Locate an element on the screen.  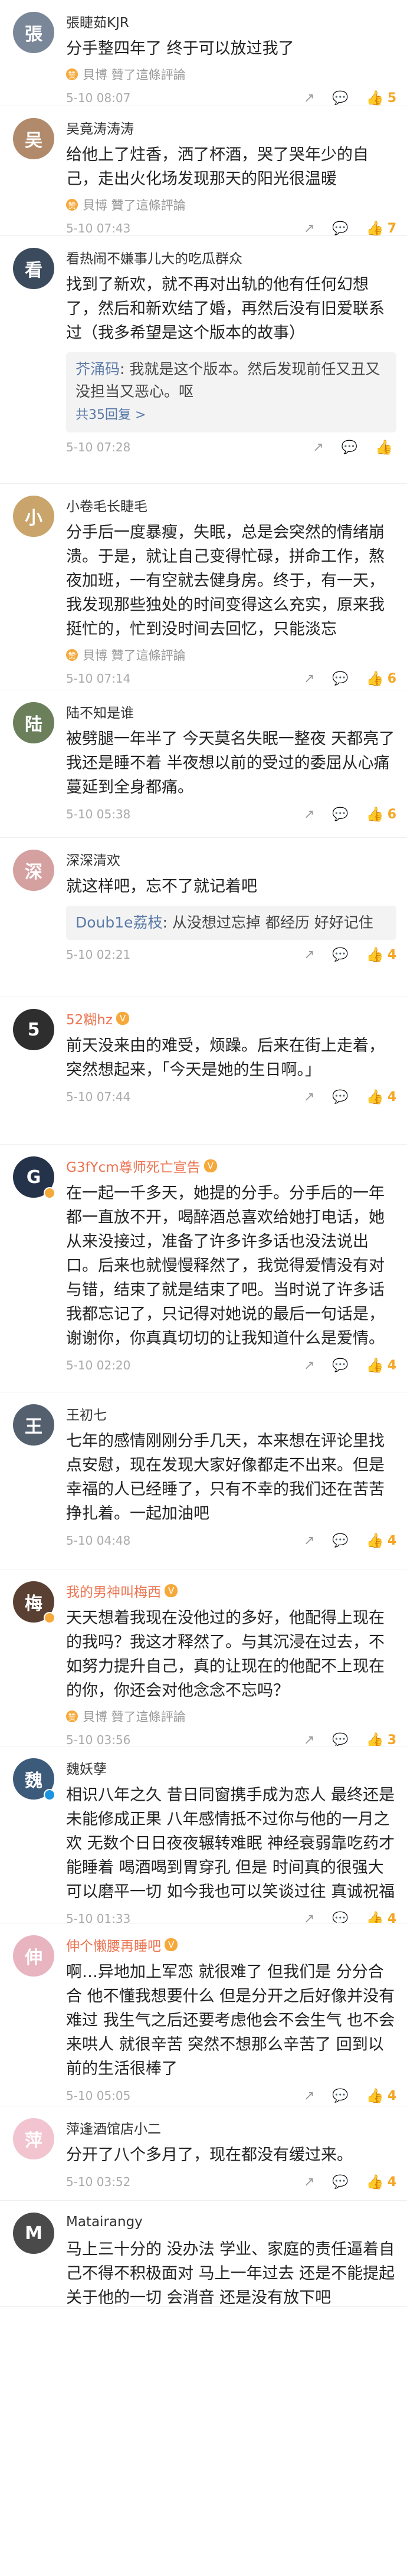
reply-author: Doub1e荔枝 is located at coordinates (119, 922).